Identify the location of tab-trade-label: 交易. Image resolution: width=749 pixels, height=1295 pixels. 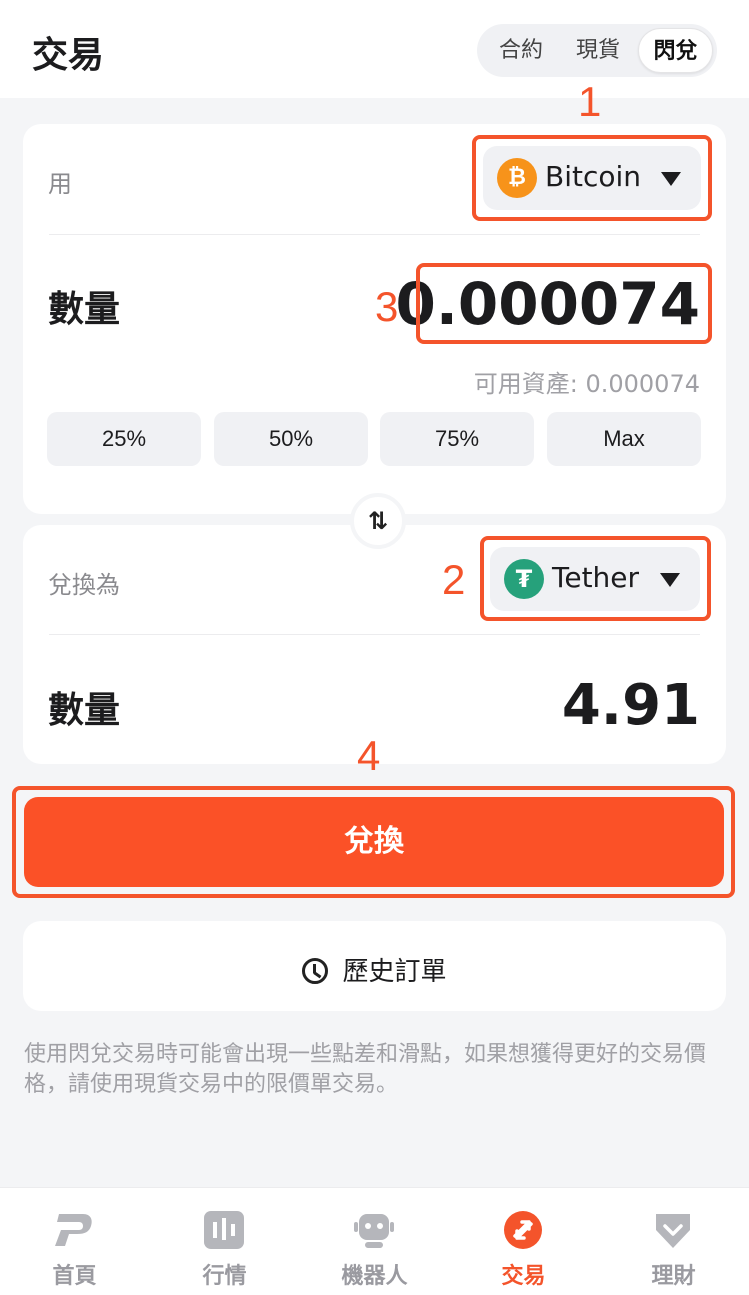
(523, 1276).